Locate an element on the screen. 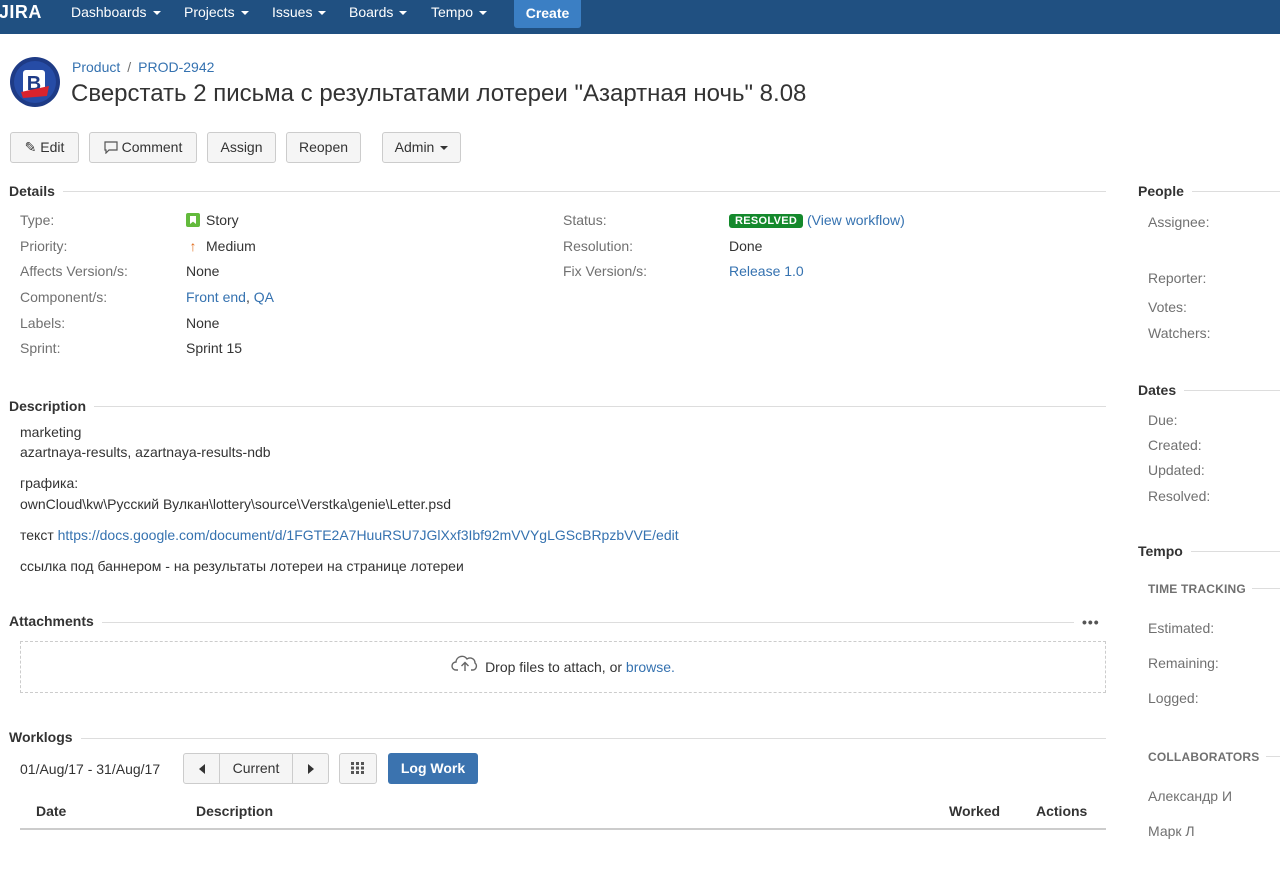 The width and height of the screenshot is (1280, 880). arrow-right-icon is located at coordinates (310, 769).